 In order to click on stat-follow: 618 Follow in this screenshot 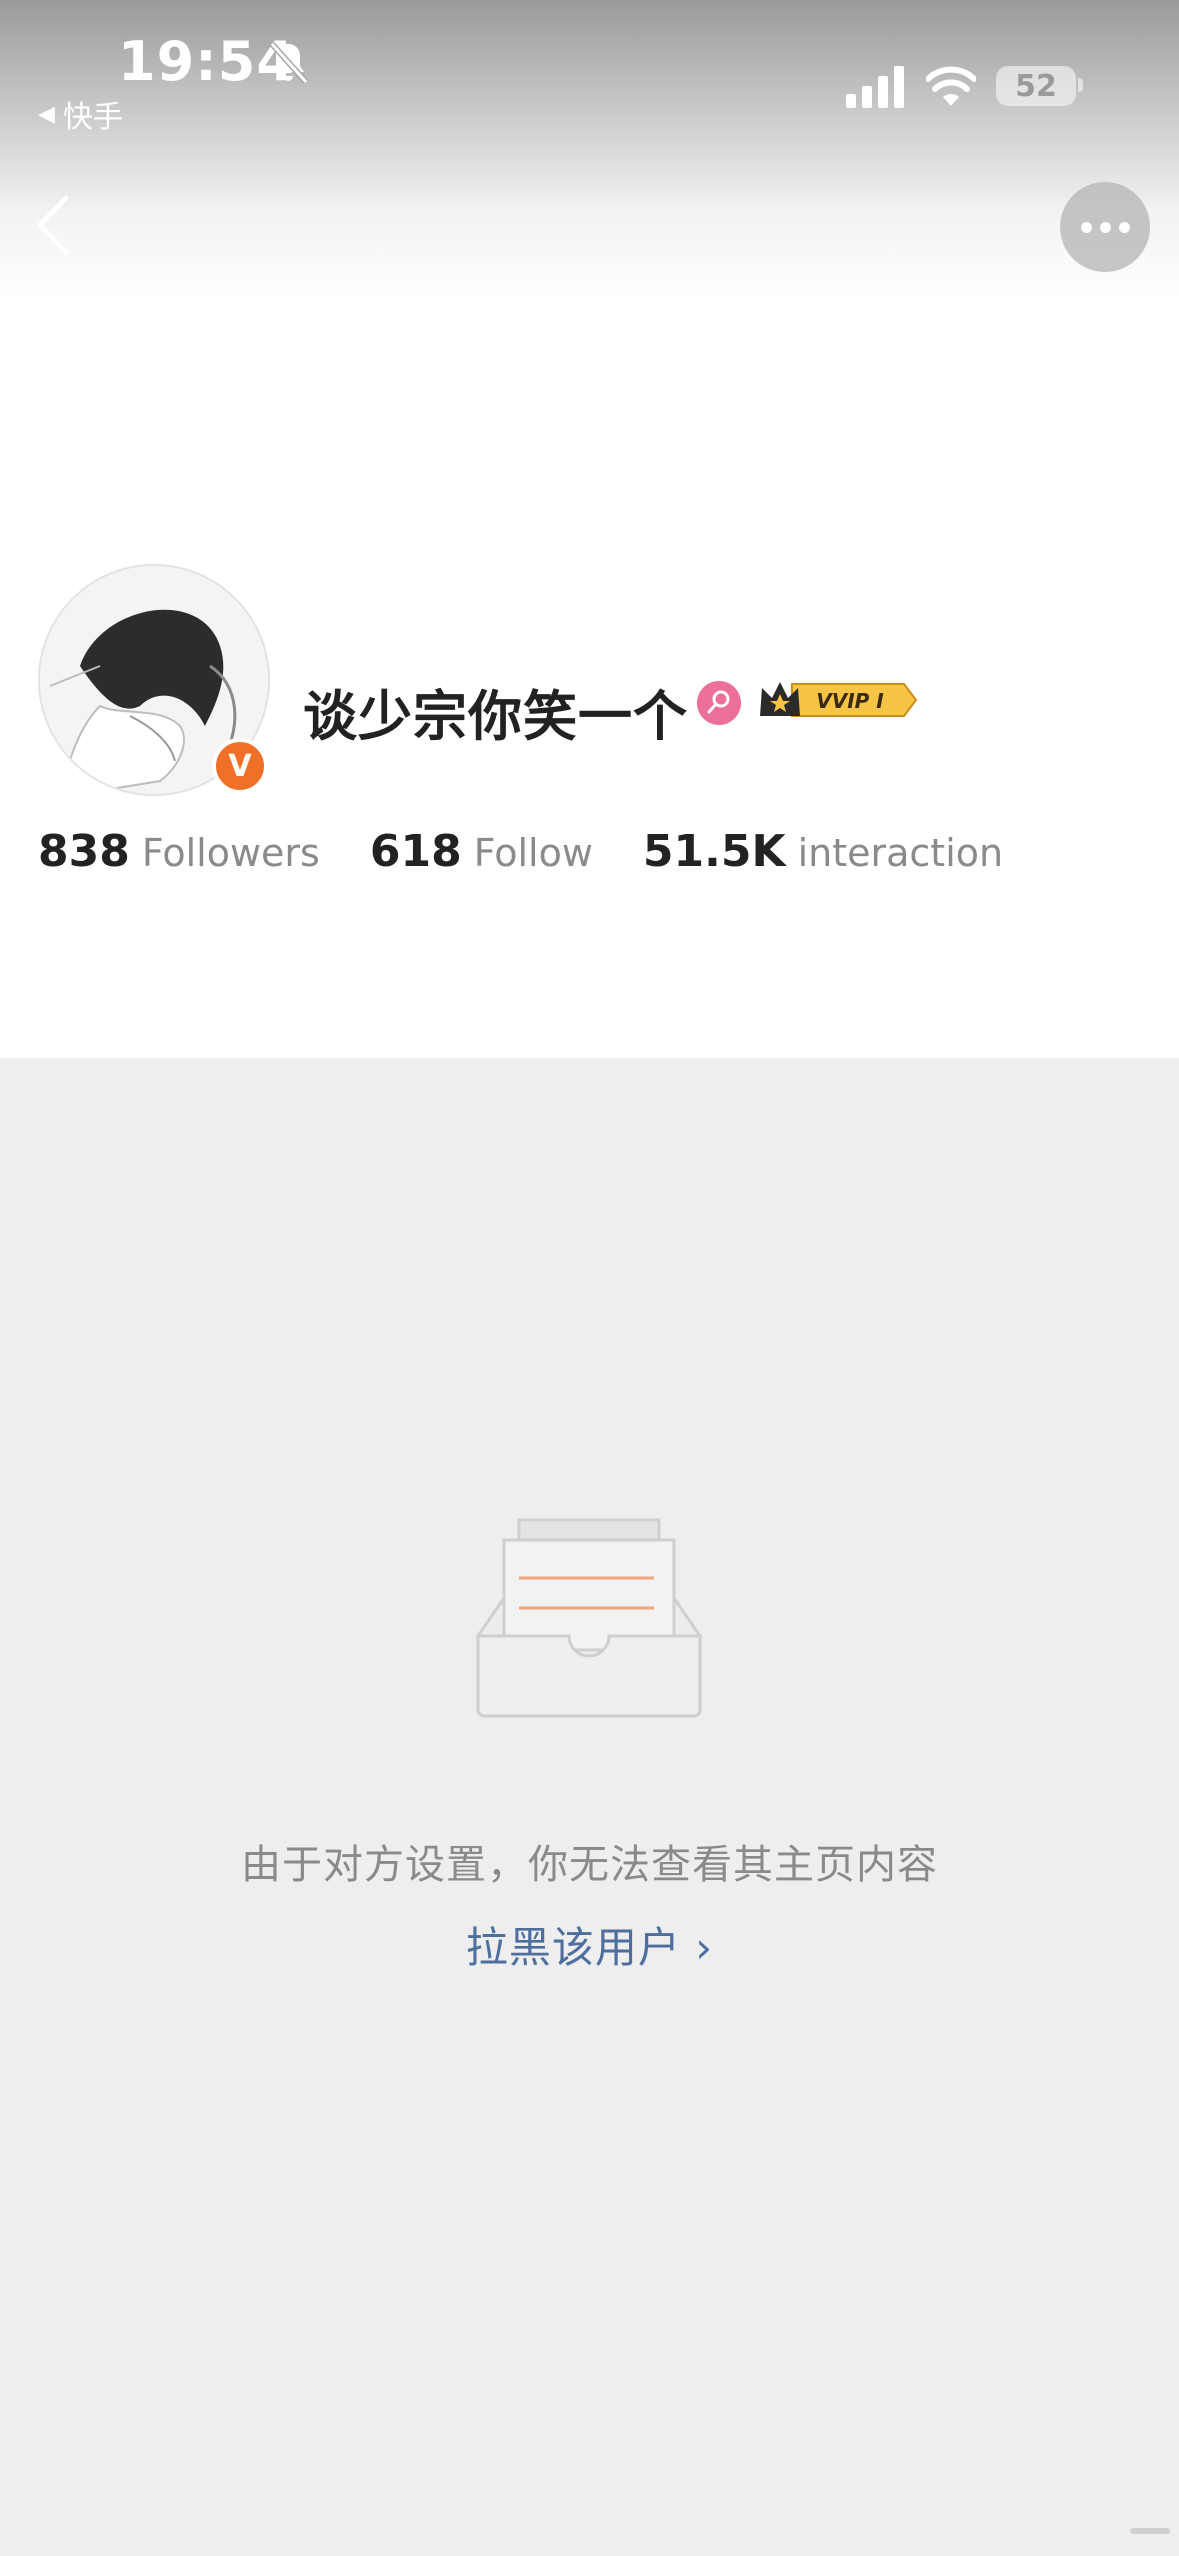, I will do `click(481, 851)`.